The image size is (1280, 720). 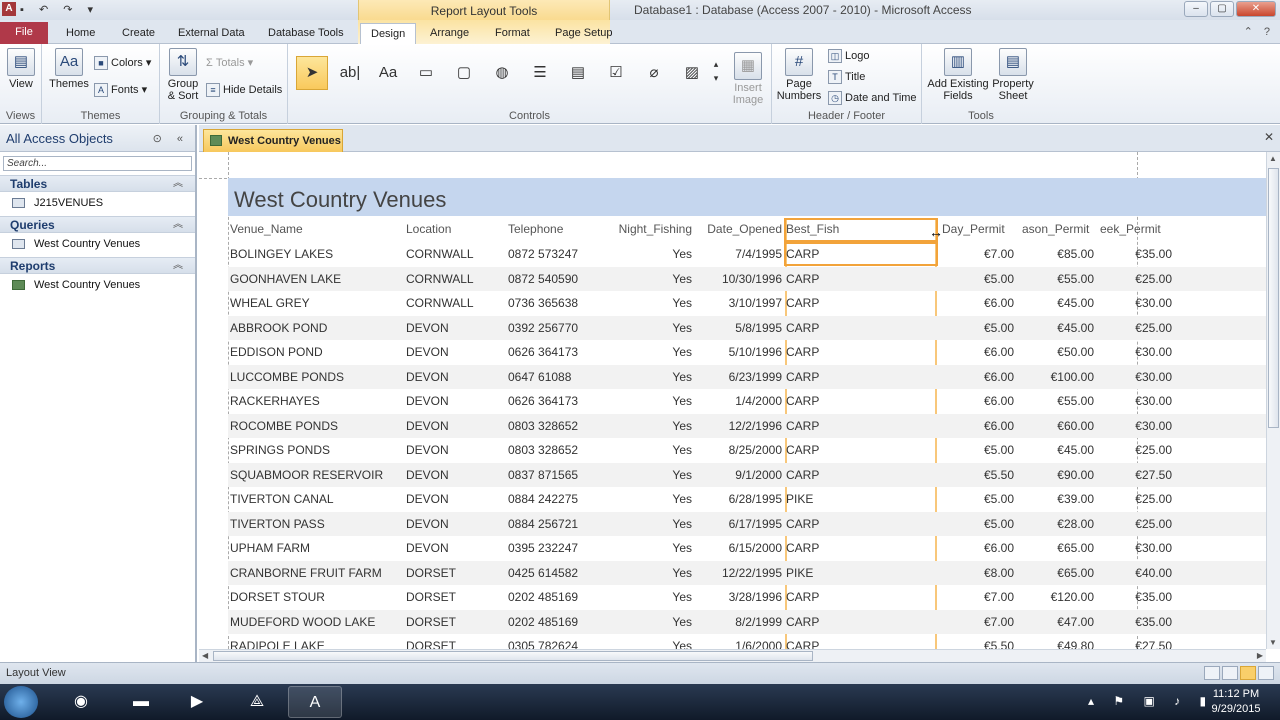 I want to click on cell-date-opened: 10/30/1996, so click(x=741, y=279).